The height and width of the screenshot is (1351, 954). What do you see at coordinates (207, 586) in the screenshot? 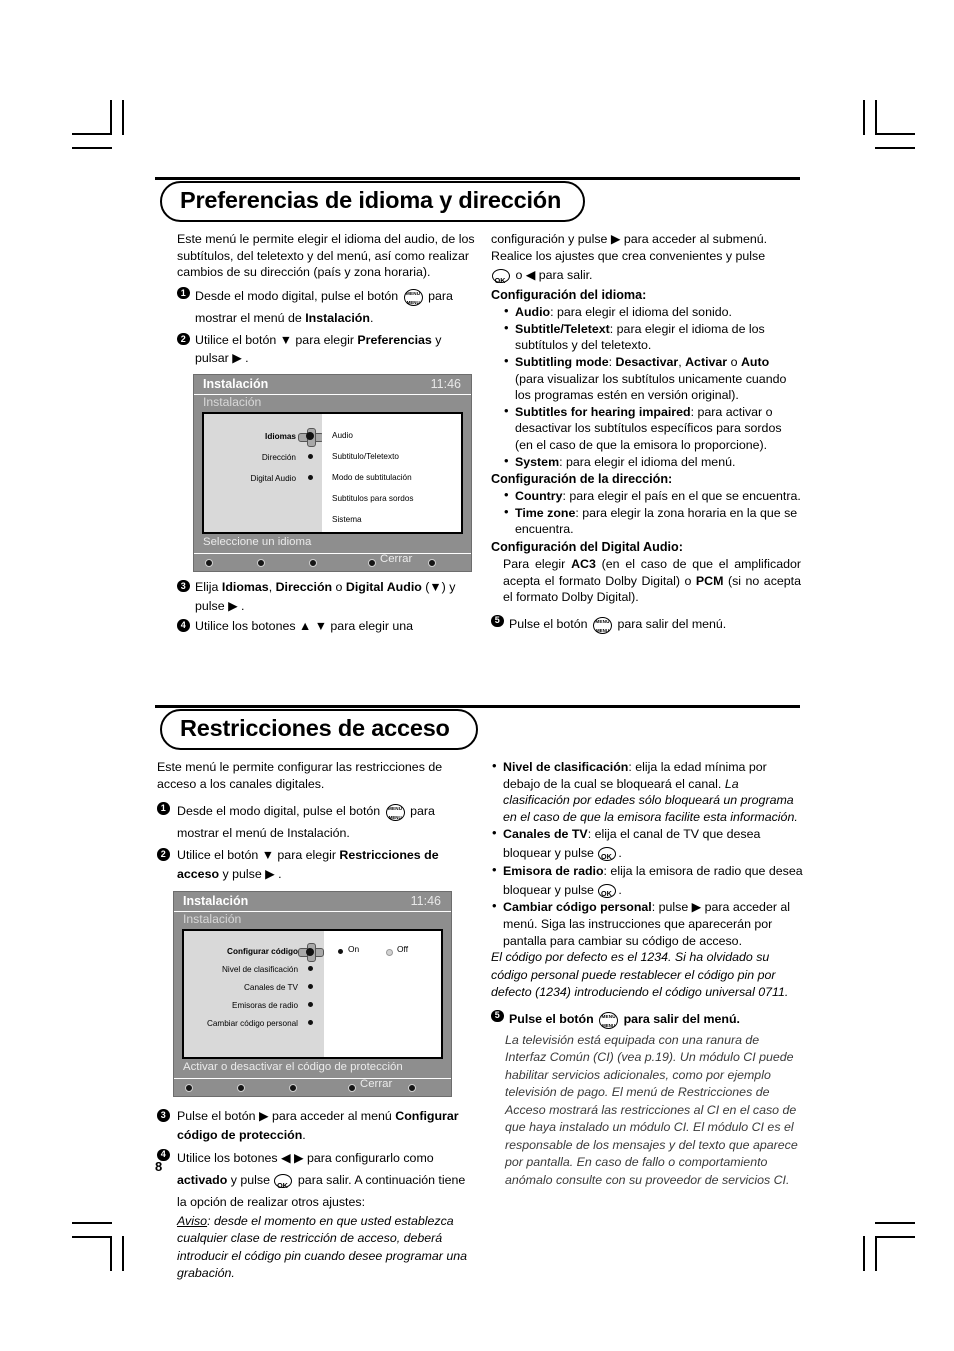
I see `step-text: Elija` at bounding box center [207, 586].